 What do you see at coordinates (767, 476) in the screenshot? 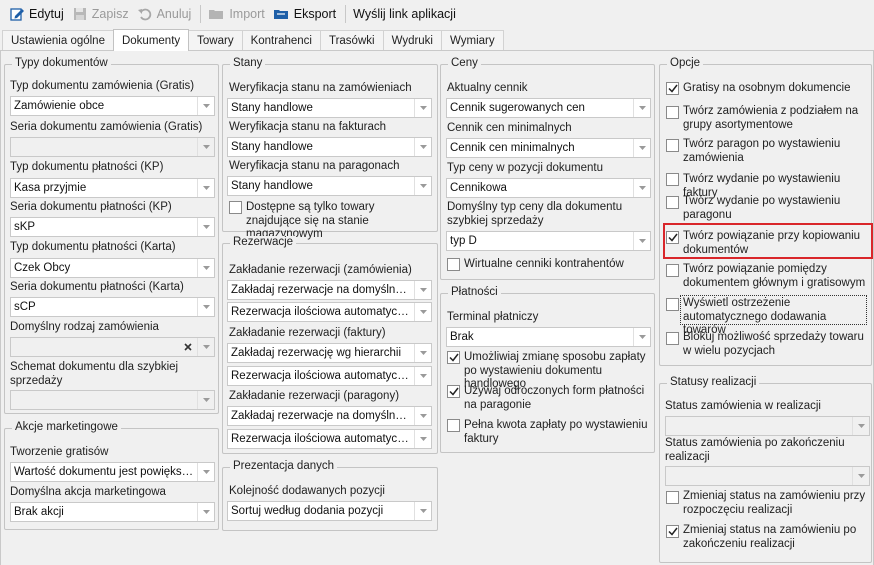
I see `status-zakonczenia-combo` at bounding box center [767, 476].